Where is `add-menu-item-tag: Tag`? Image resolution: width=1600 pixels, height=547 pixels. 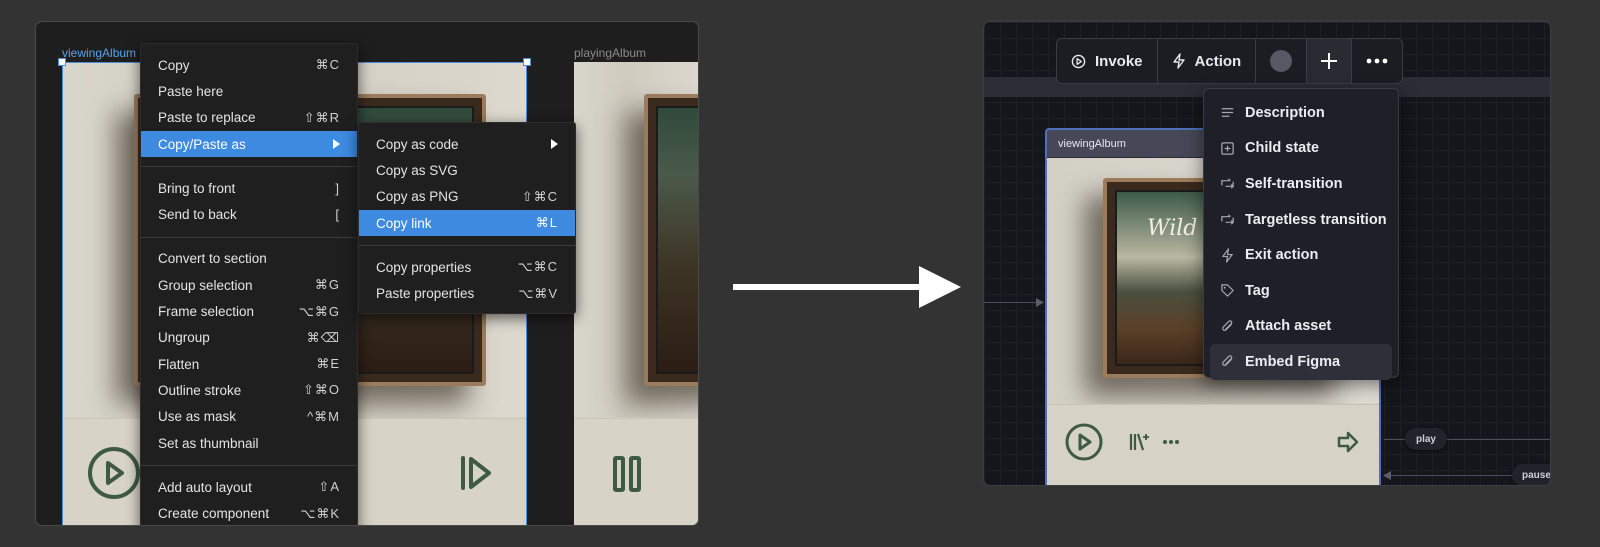 add-menu-item-tag: Tag is located at coordinates (1301, 291).